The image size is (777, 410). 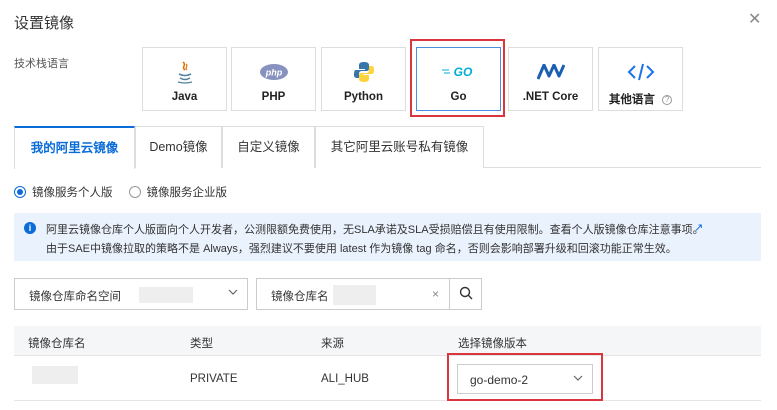 I want to click on lang-card-other: 其他语言 ?, so click(x=640, y=79).